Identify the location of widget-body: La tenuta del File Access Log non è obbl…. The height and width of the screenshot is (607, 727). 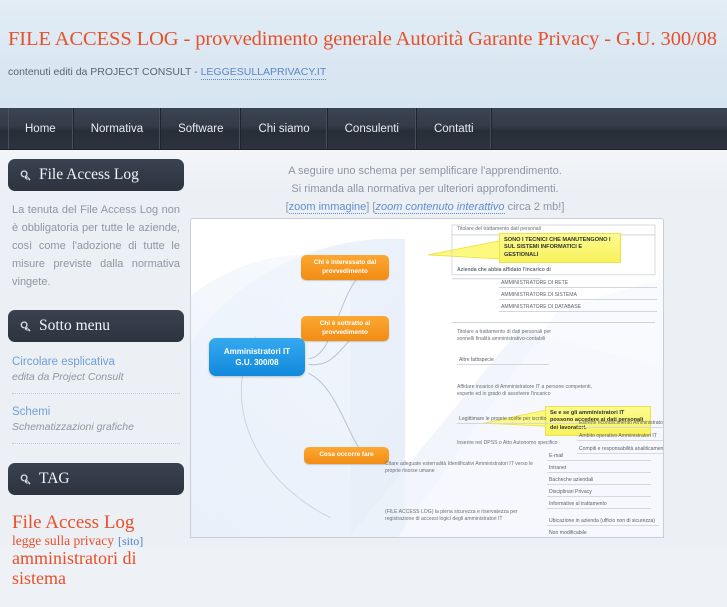
(96, 241).